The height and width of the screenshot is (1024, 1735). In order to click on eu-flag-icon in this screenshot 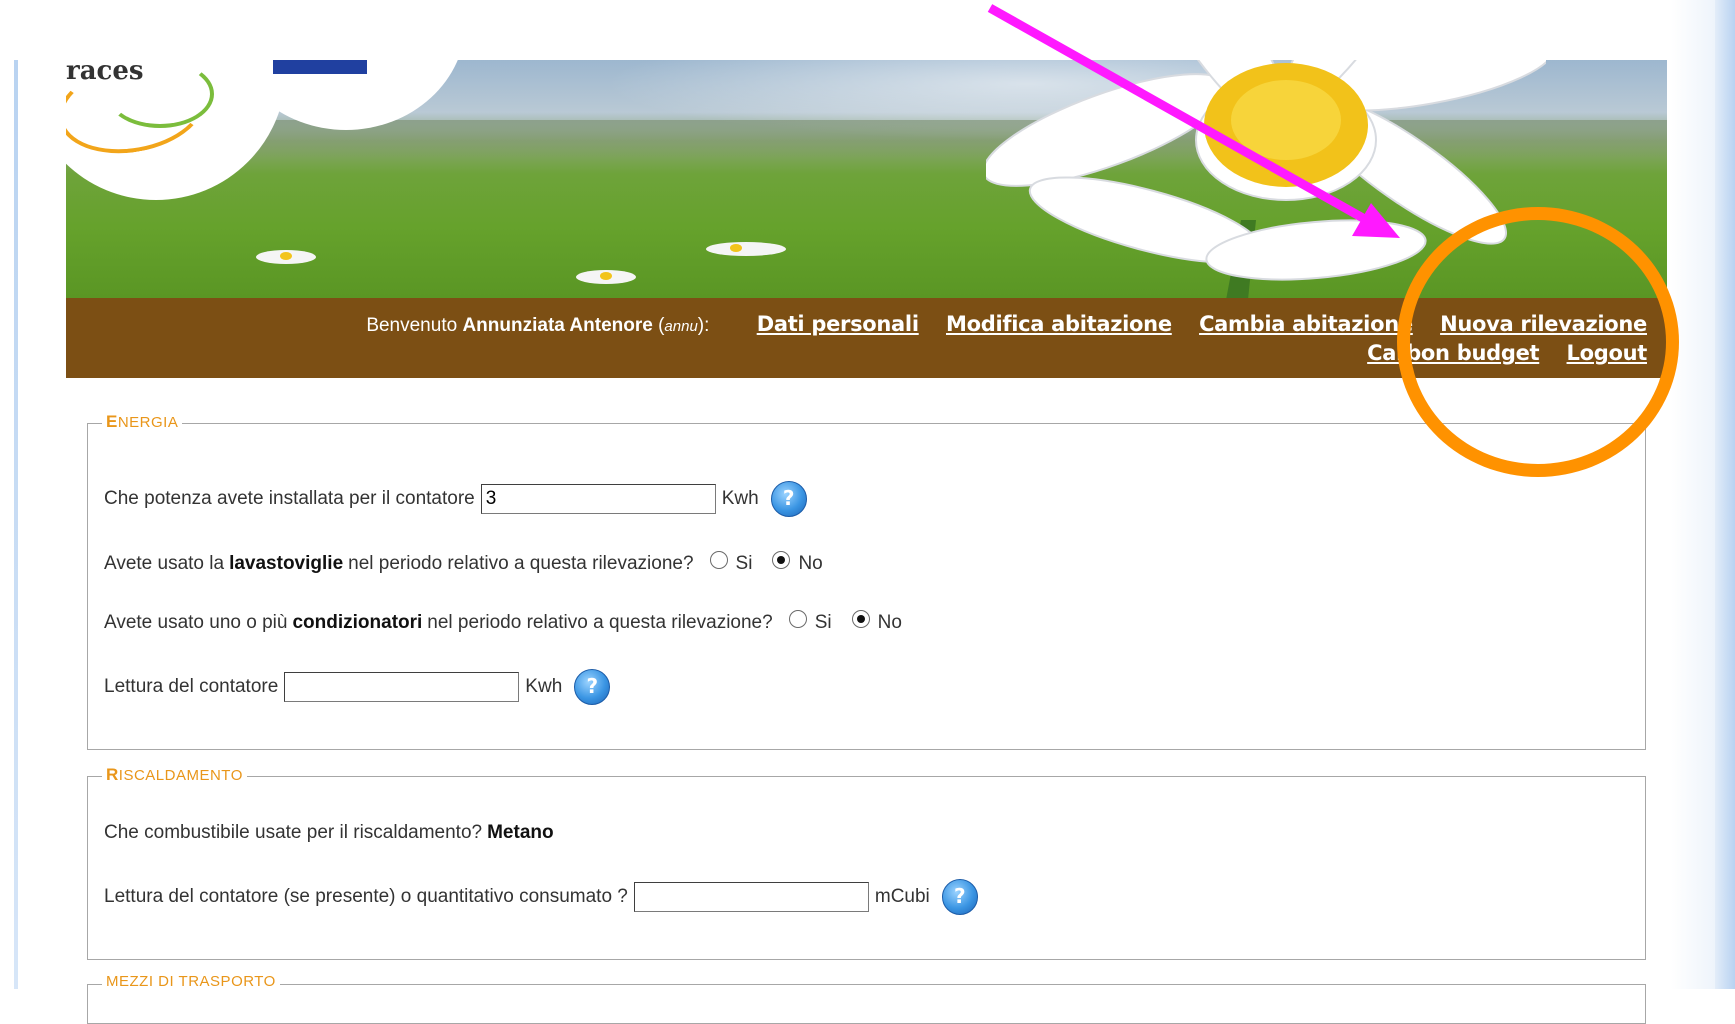, I will do `click(320, 67)`.